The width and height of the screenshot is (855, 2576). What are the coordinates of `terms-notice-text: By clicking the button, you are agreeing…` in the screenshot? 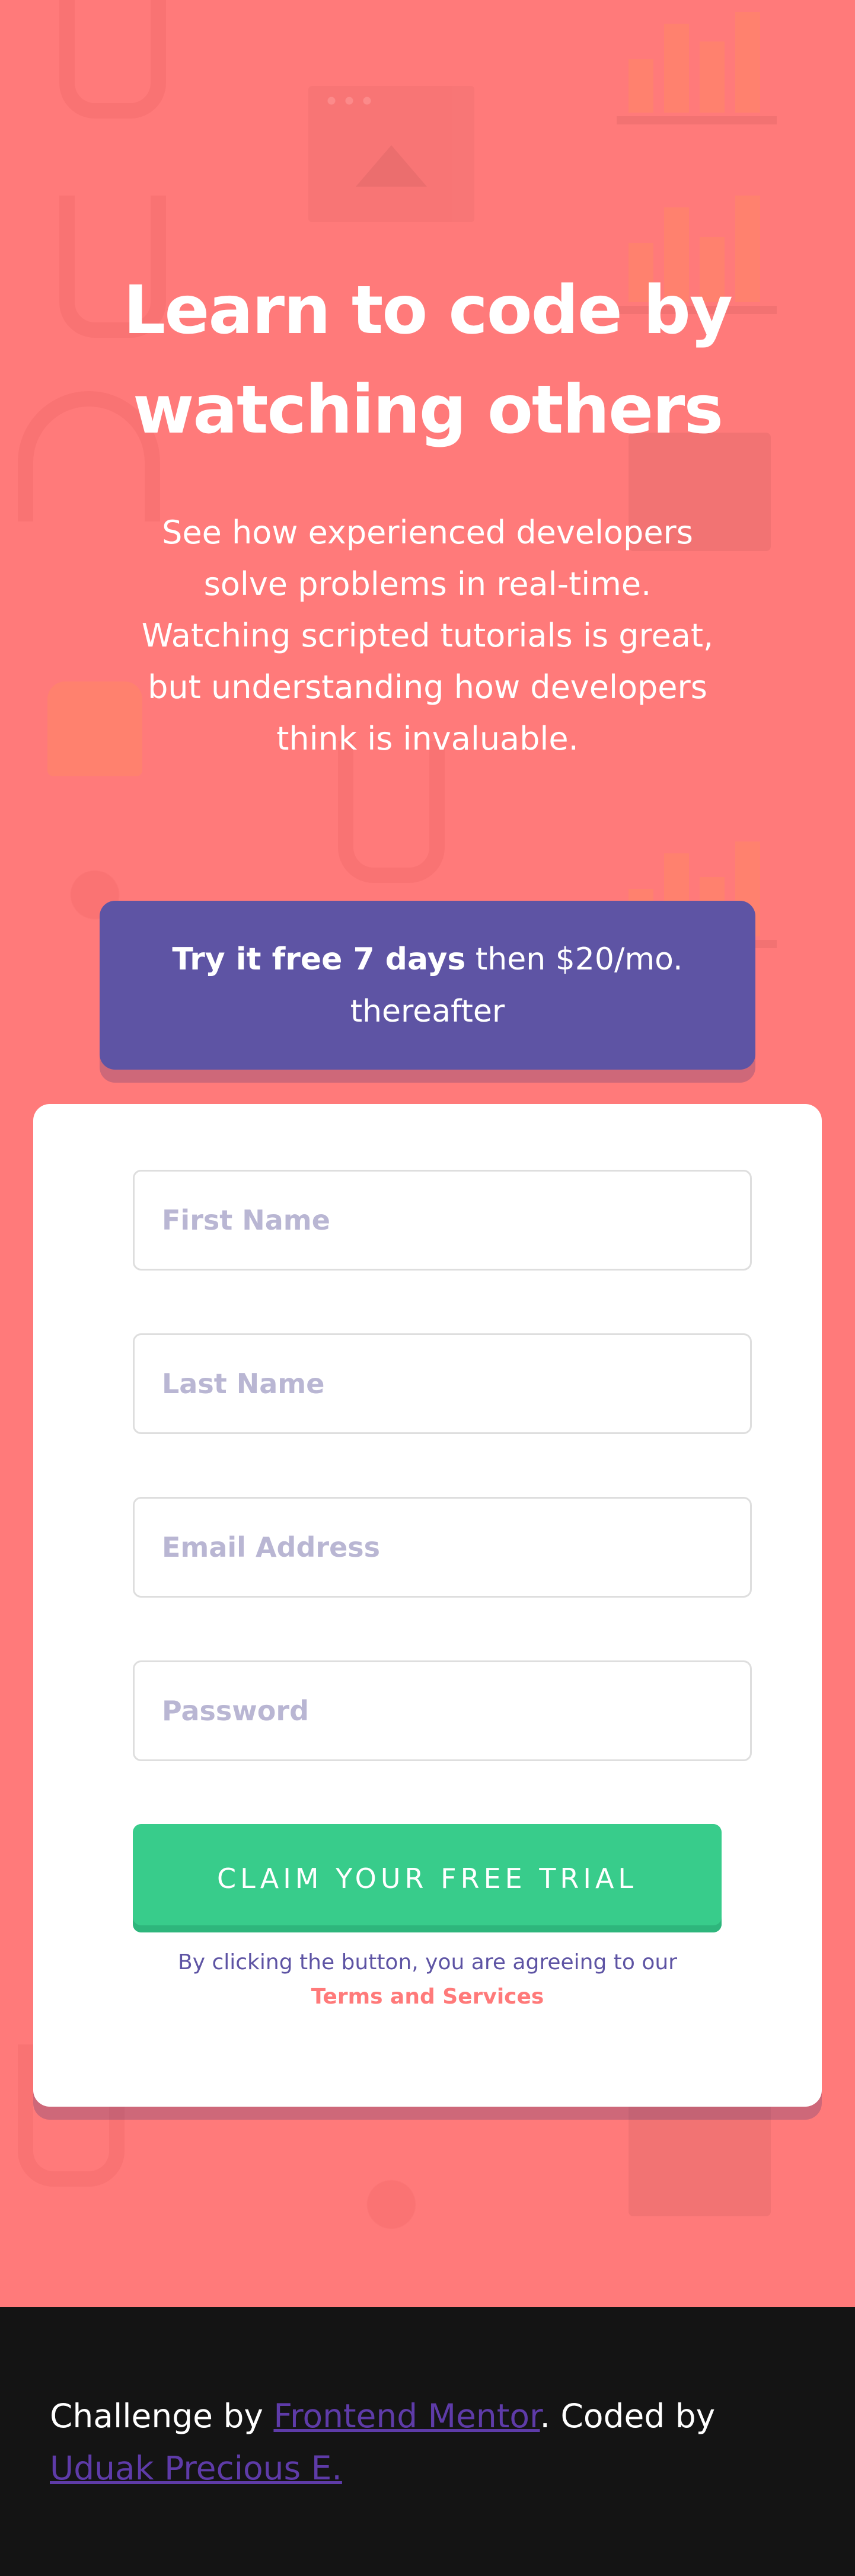 It's located at (427, 1962).